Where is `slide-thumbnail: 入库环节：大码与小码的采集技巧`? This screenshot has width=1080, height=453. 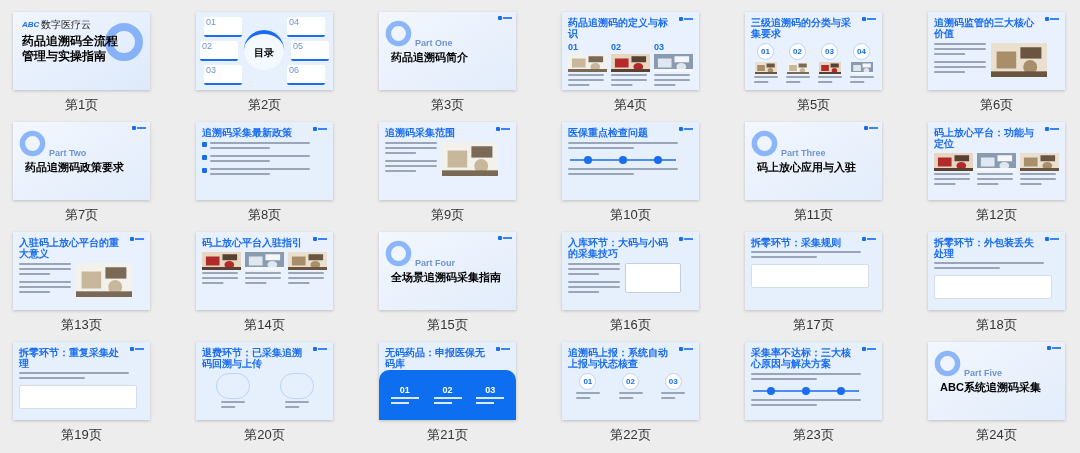
slide-thumbnail: 入库环节：大码与小码的采集技巧 is located at coordinates (630, 271).